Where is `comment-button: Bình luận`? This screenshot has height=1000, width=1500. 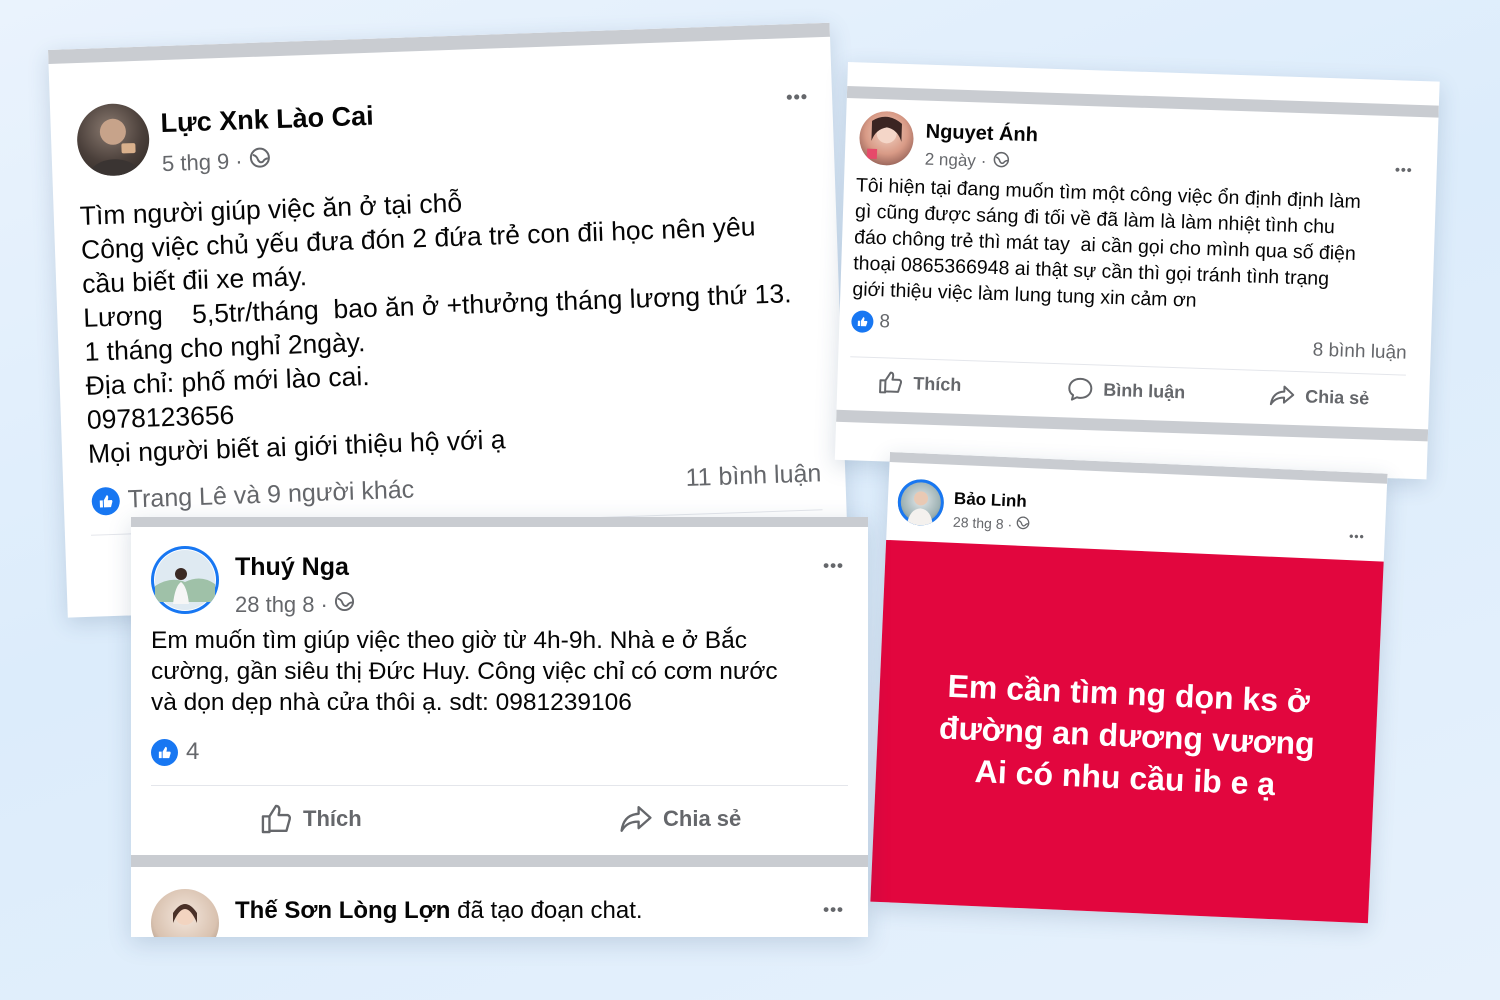
comment-button: Bình luận is located at coordinates (1126, 390).